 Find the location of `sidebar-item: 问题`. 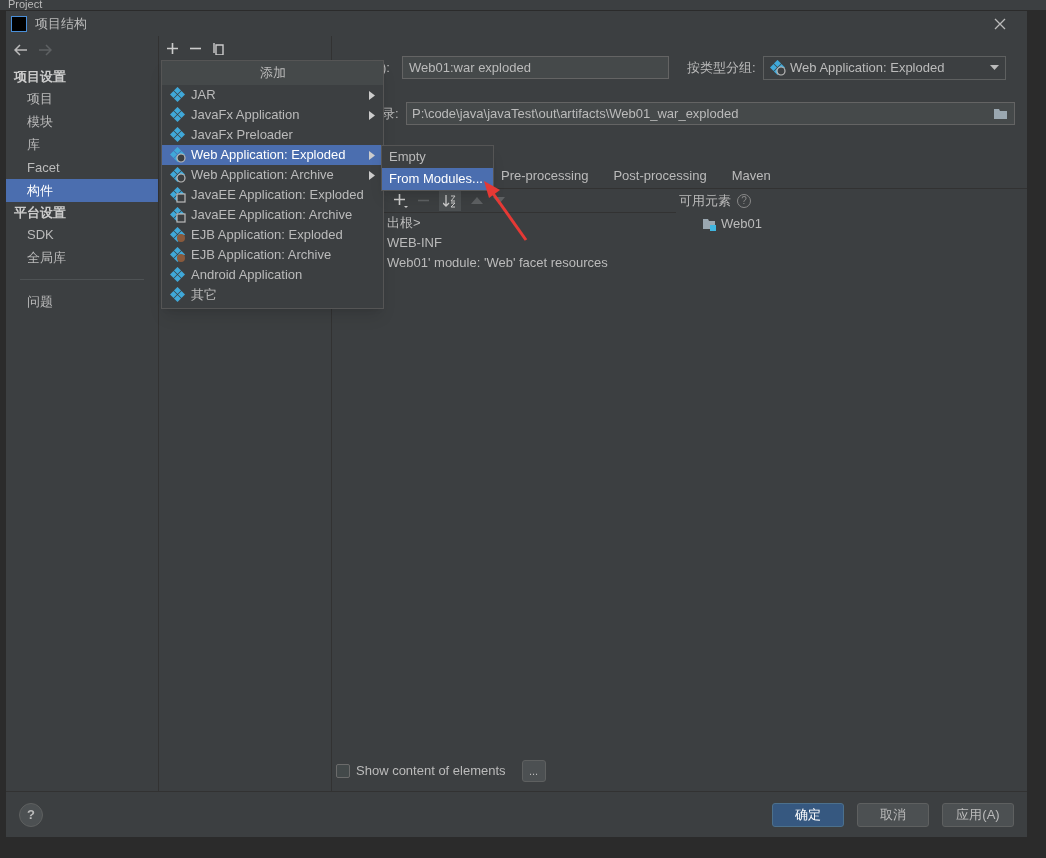

sidebar-item: 问题 is located at coordinates (82, 301).